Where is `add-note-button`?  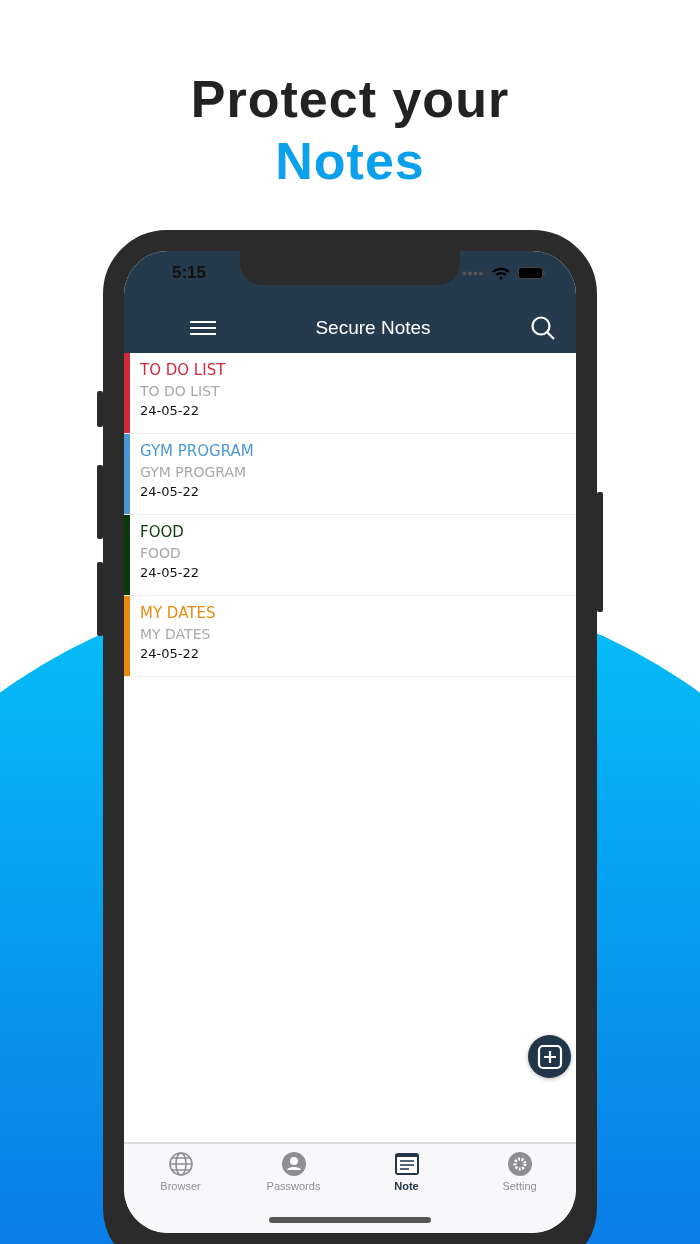 add-note-button is located at coordinates (549, 1056).